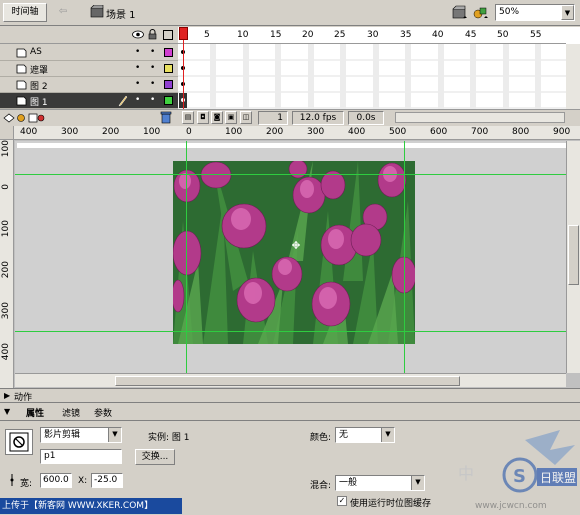 This screenshot has height=515, width=580. I want to click on edit-symbol-icon, so click(481, 12).